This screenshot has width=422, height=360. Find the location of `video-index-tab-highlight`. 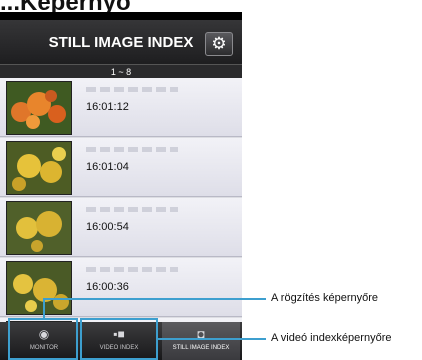

video-index-tab-highlight is located at coordinates (119, 339).